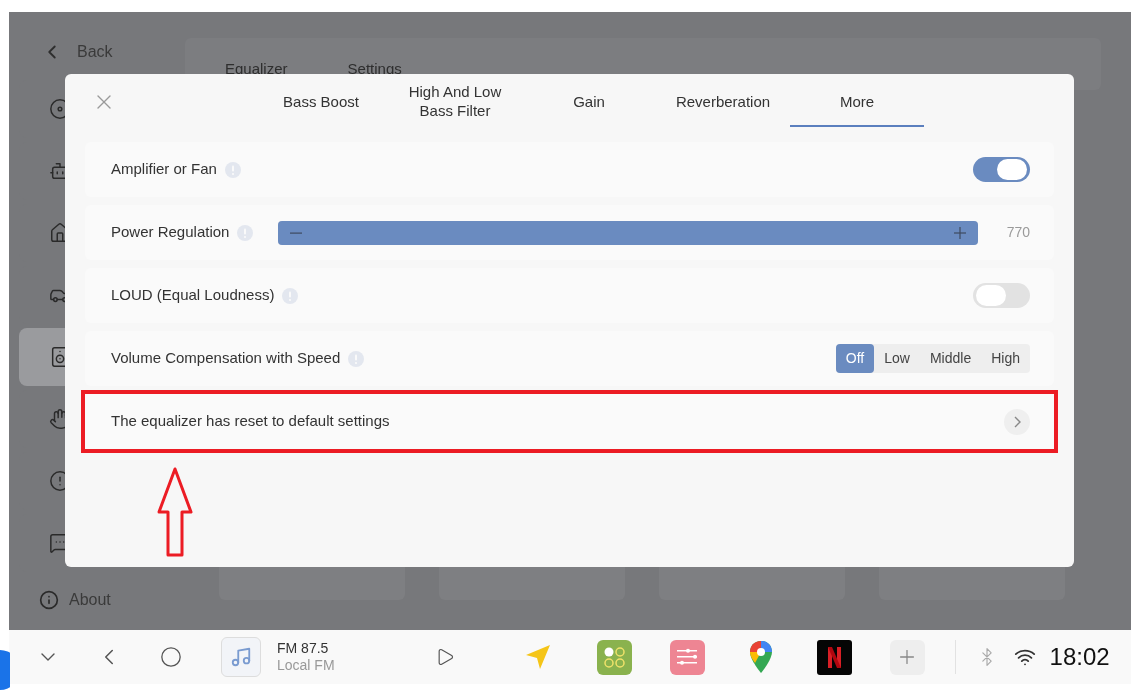 This screenshot has height=693, width=1136. What do you see at coordinates (5, 670) in the screenshot?
I see `assistant-bubble` at bounding box center [5, 670].